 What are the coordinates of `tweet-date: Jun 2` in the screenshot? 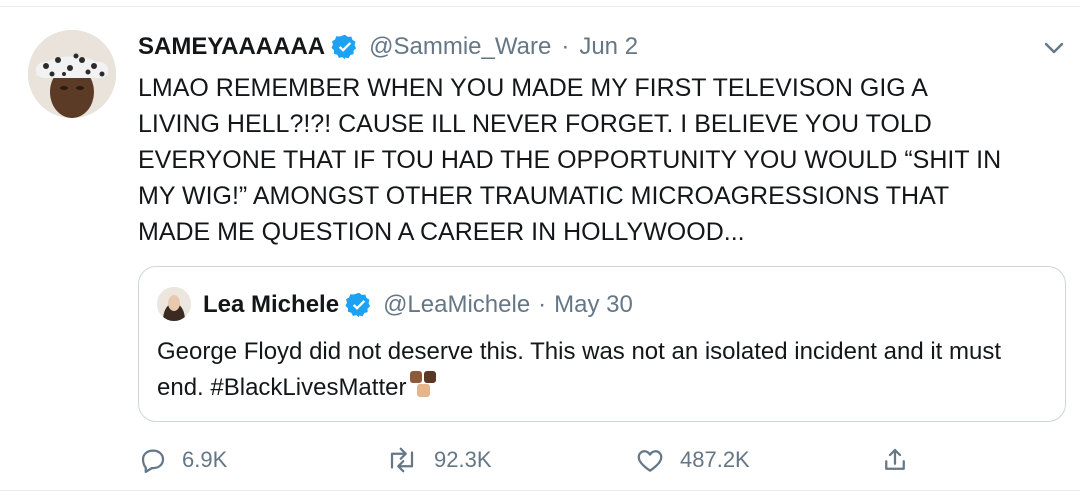 It's located at (608, 47).